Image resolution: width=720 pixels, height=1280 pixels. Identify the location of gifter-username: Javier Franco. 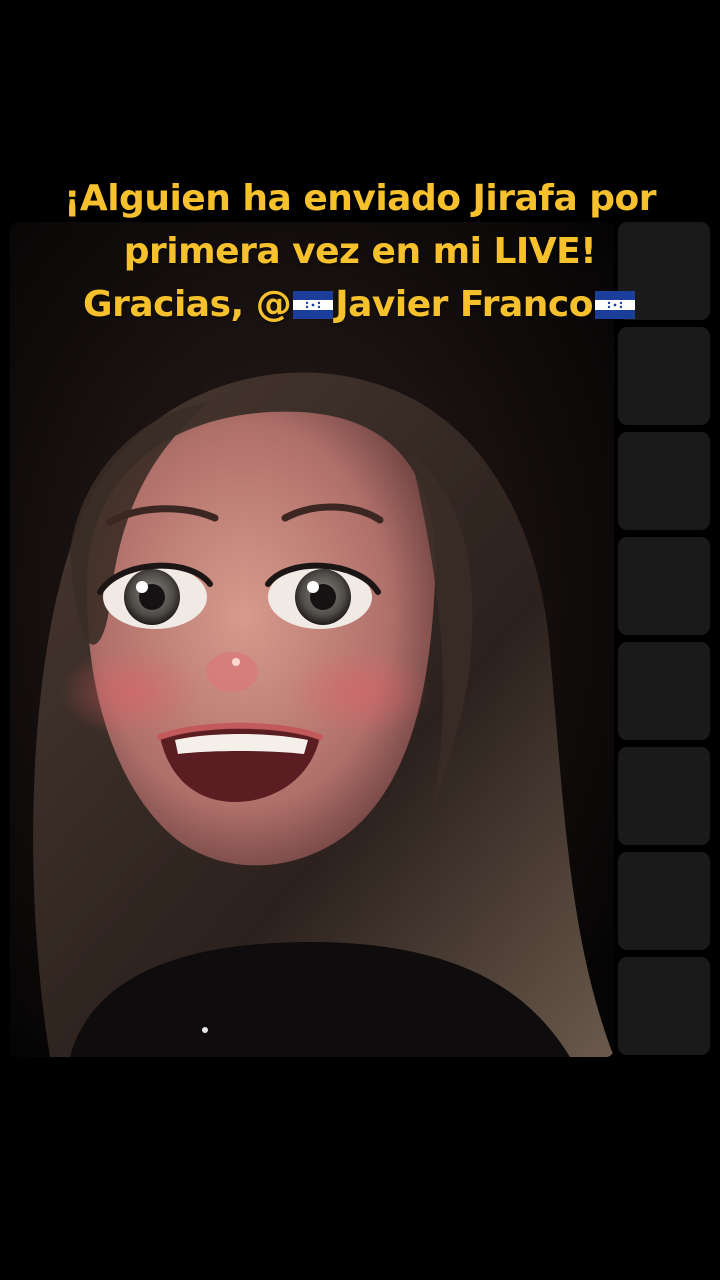
(464, 304).